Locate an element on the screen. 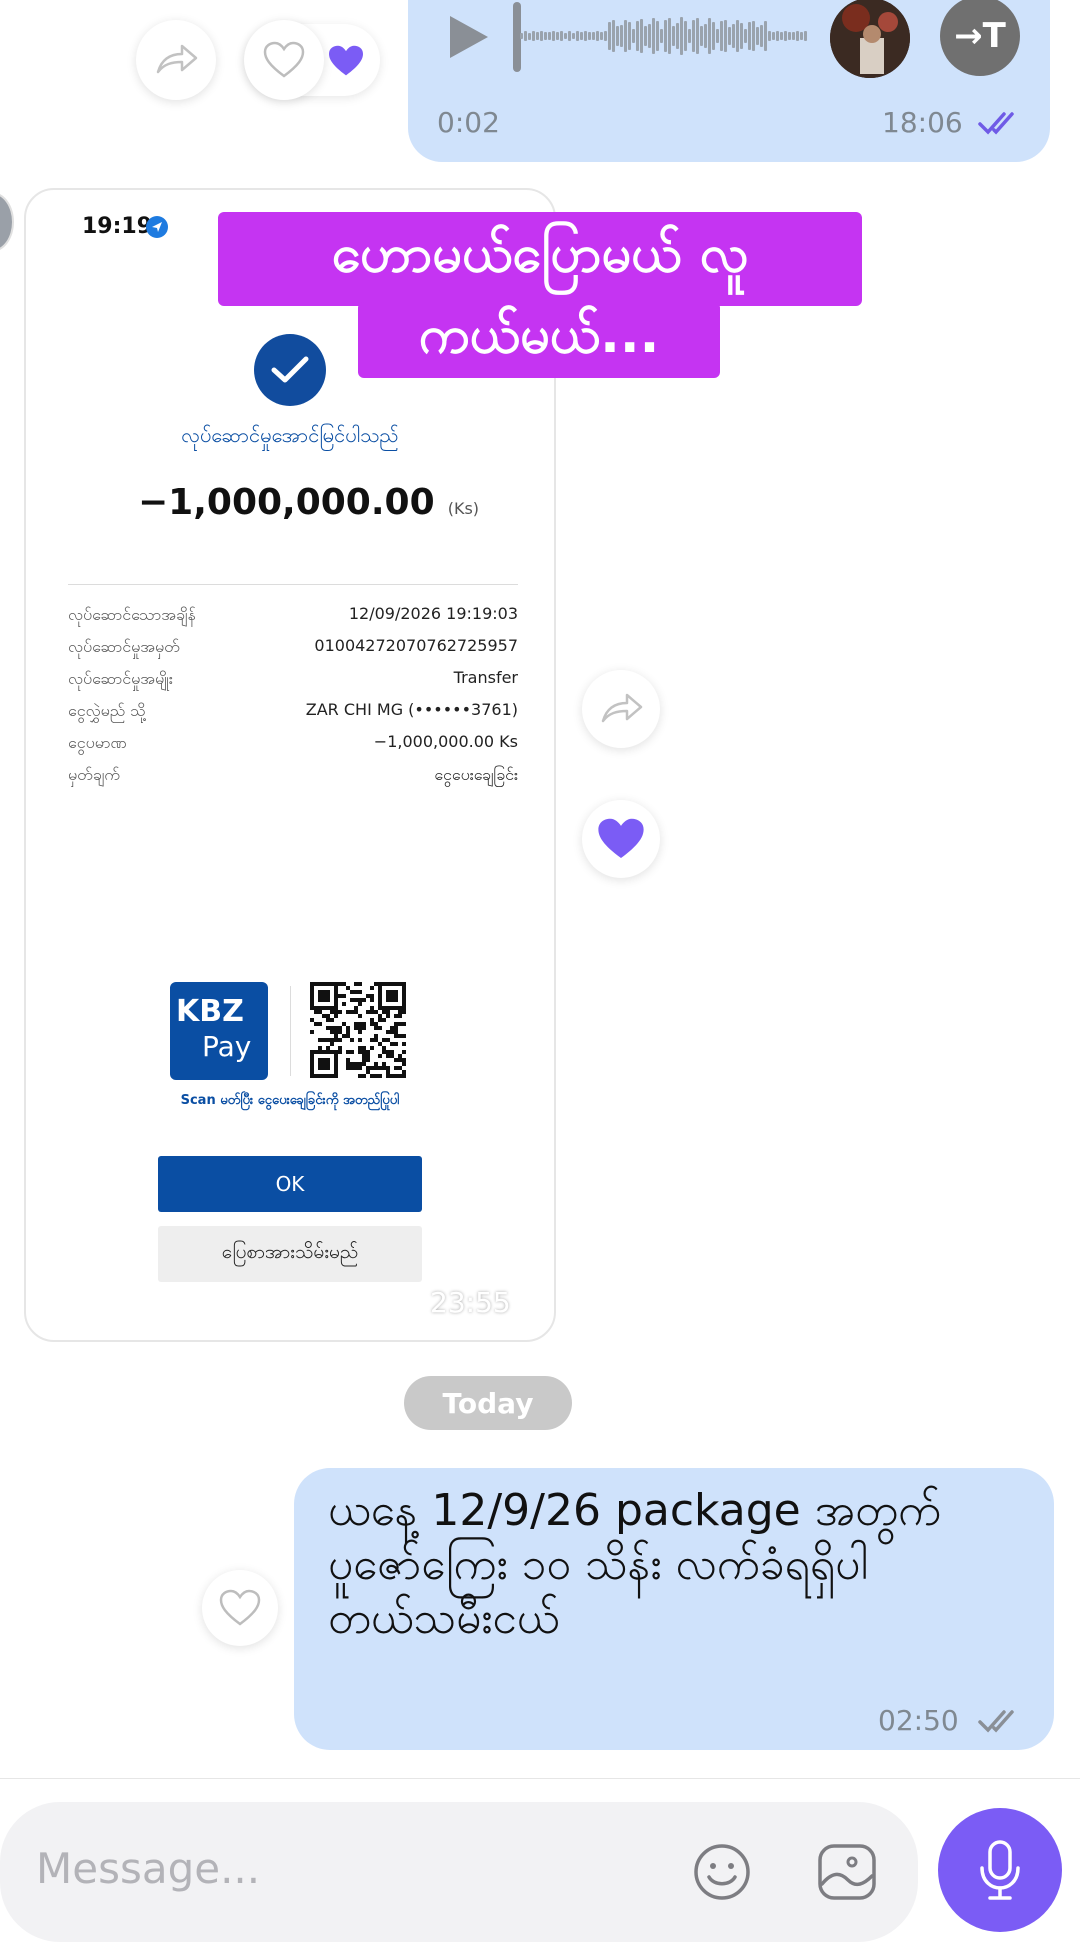  sticker-button is located at coordinates (847, 1872).